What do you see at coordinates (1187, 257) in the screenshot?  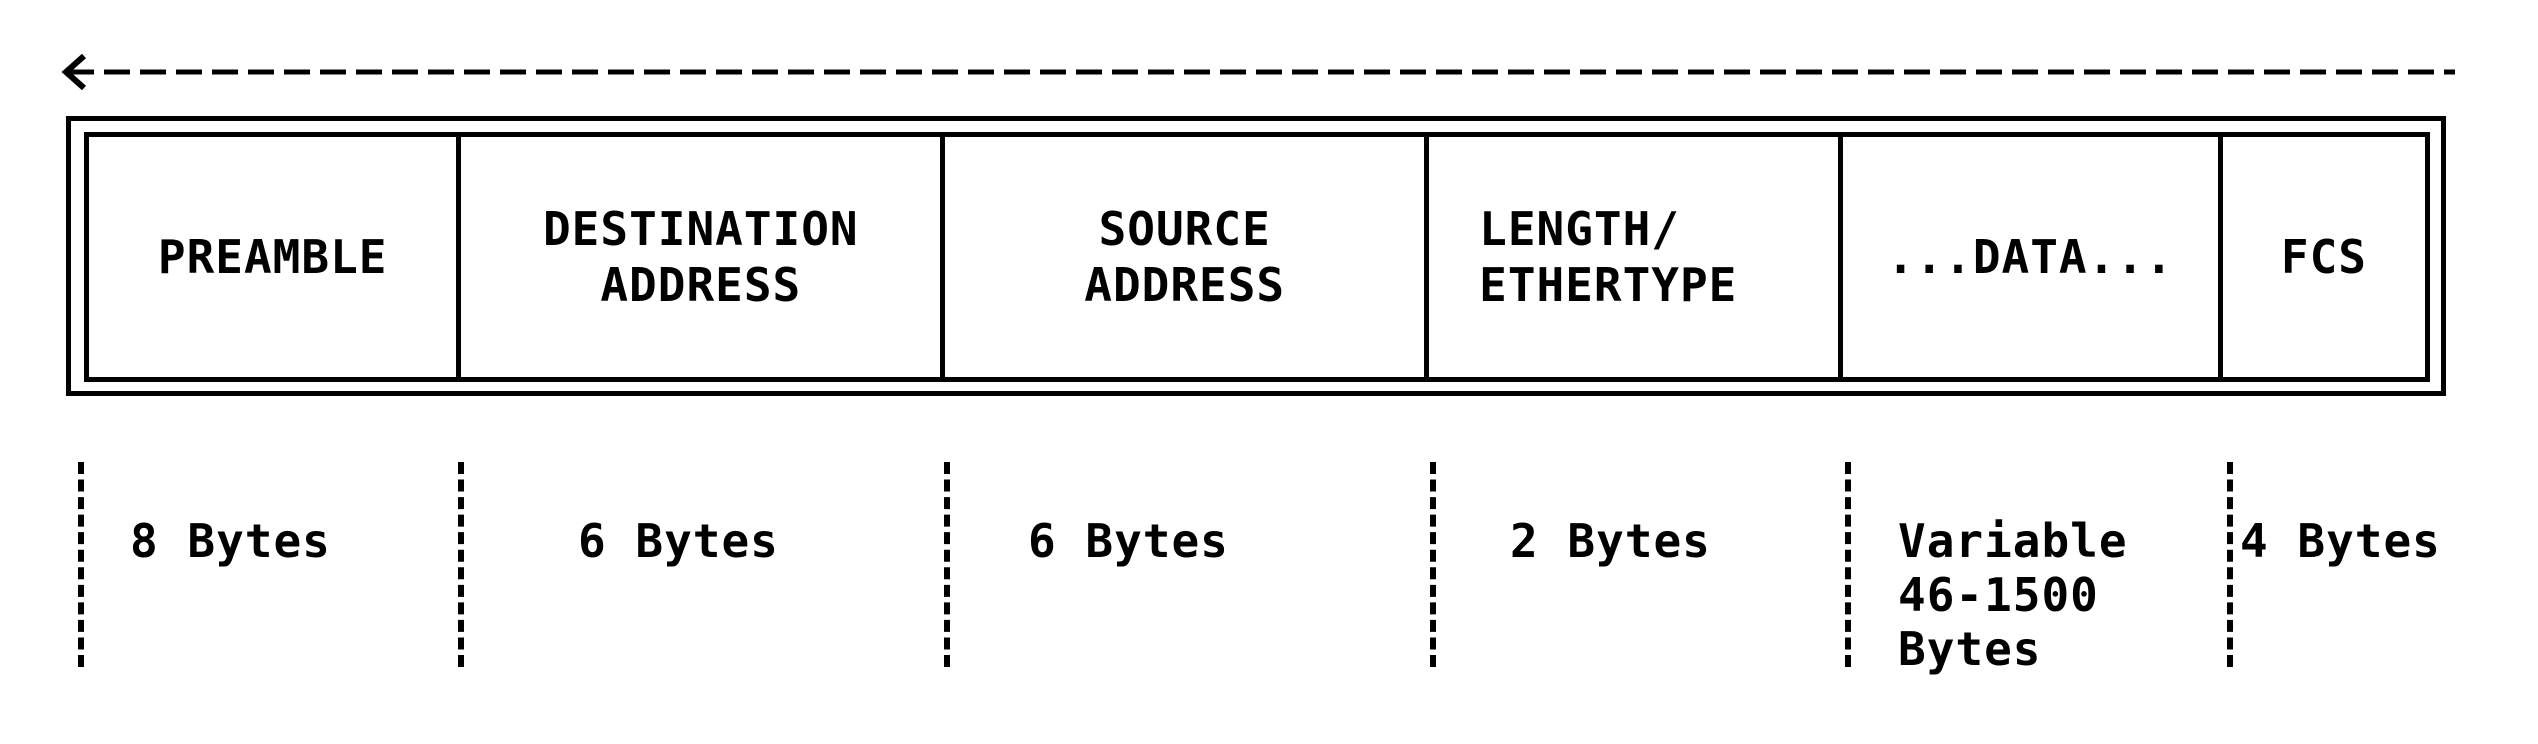 I see `field-source-address: SOURCE ADDRESS` at bounding box center [1187, 257].